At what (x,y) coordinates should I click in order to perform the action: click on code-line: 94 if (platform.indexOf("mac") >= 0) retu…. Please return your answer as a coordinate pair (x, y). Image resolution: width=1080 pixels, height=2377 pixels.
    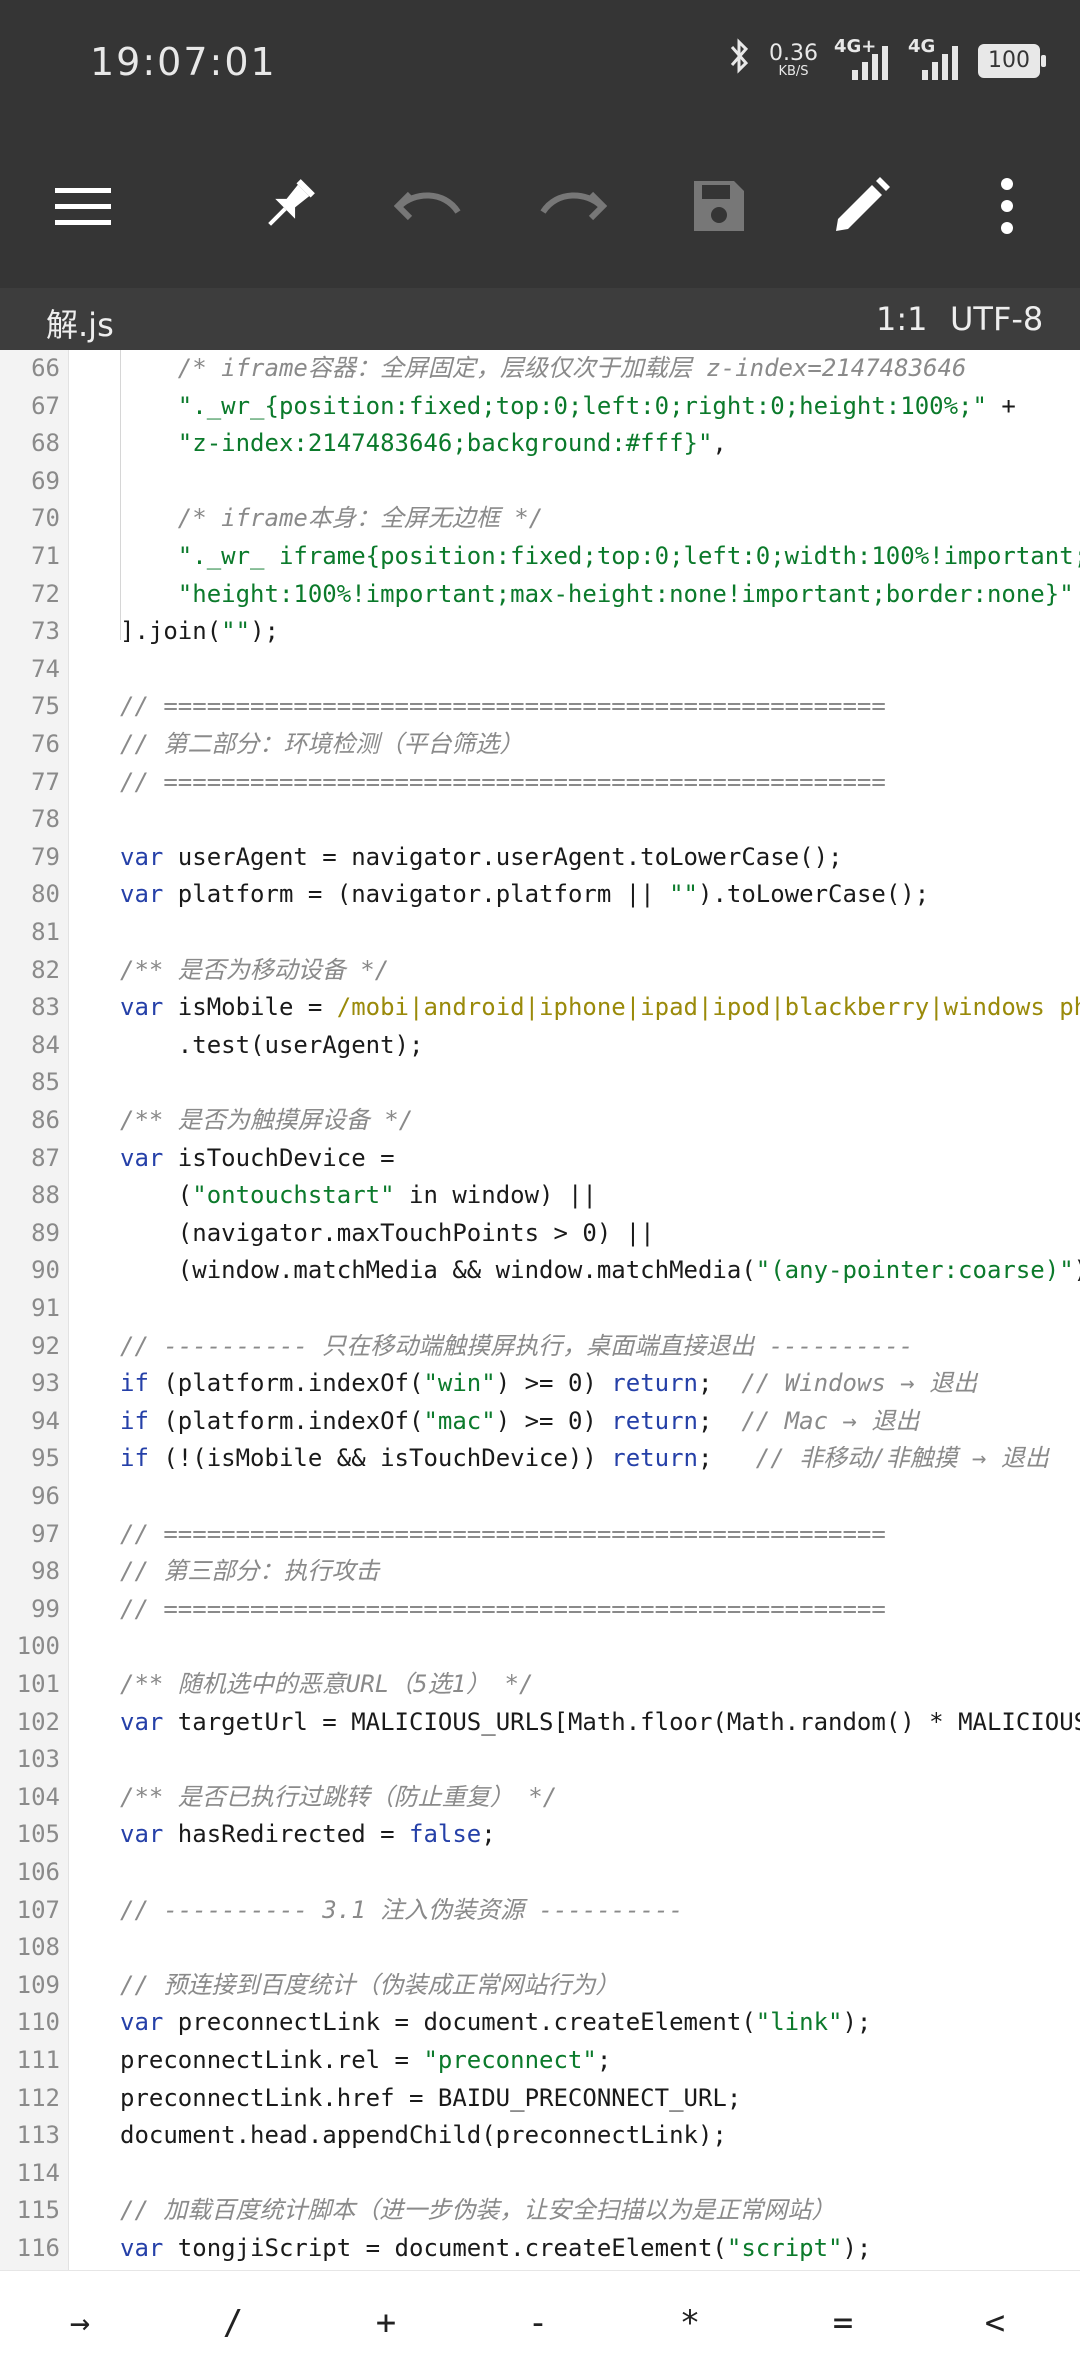
    Looking at the image, I should click on (540, 1422).